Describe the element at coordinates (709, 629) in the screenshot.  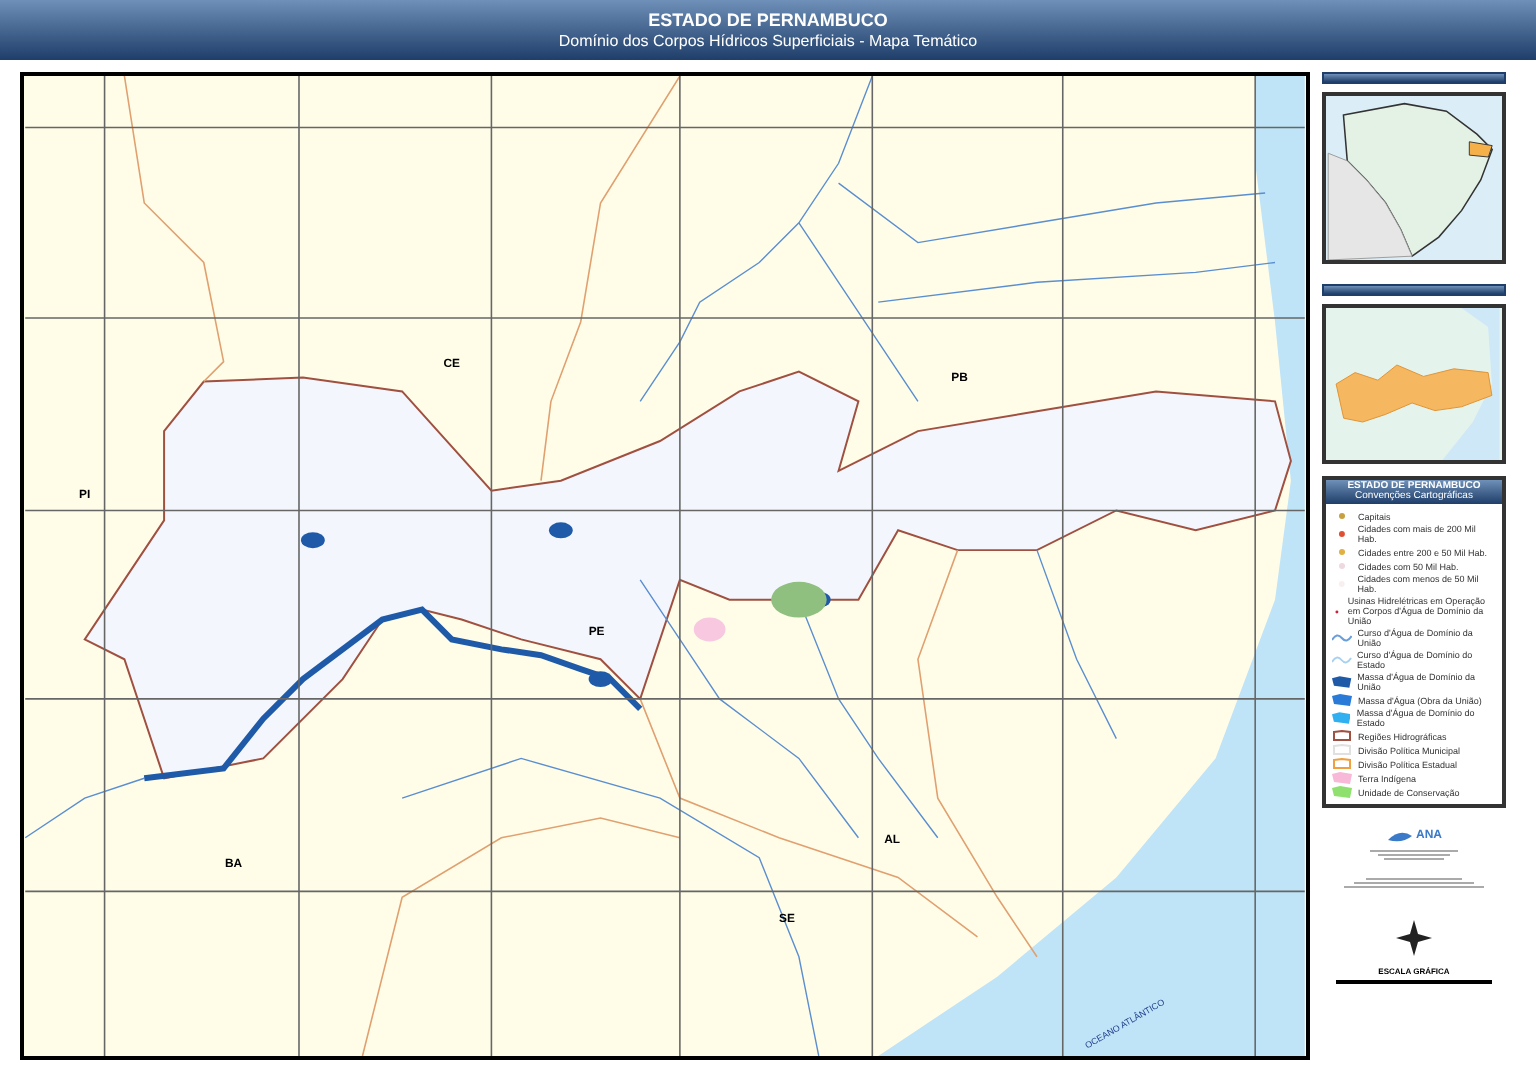
I see `indigenous-land` at that location.